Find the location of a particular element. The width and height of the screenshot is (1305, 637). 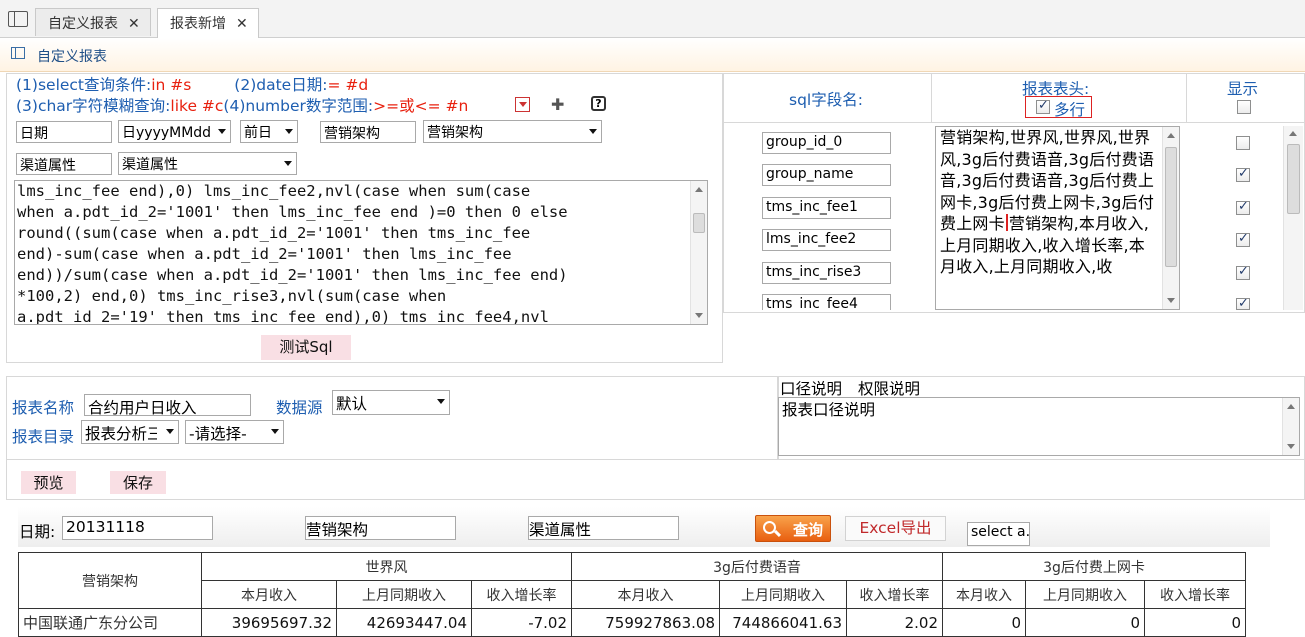

hint-label: (3)char字符模糊查询: is located at coordinates (93, 106).